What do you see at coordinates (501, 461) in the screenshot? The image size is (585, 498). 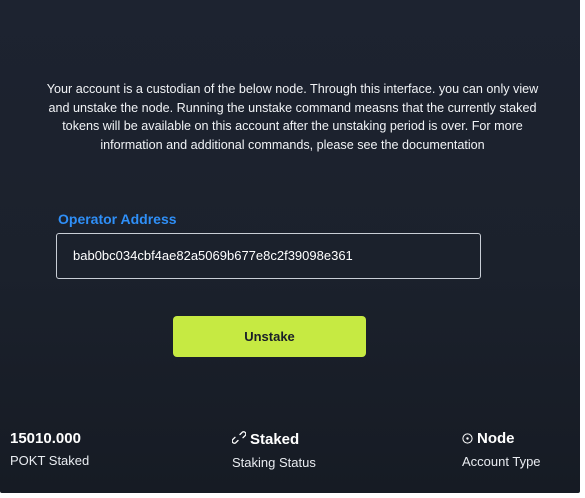 I see `account-type-label: Account Type` at bounding box center [501, 461].